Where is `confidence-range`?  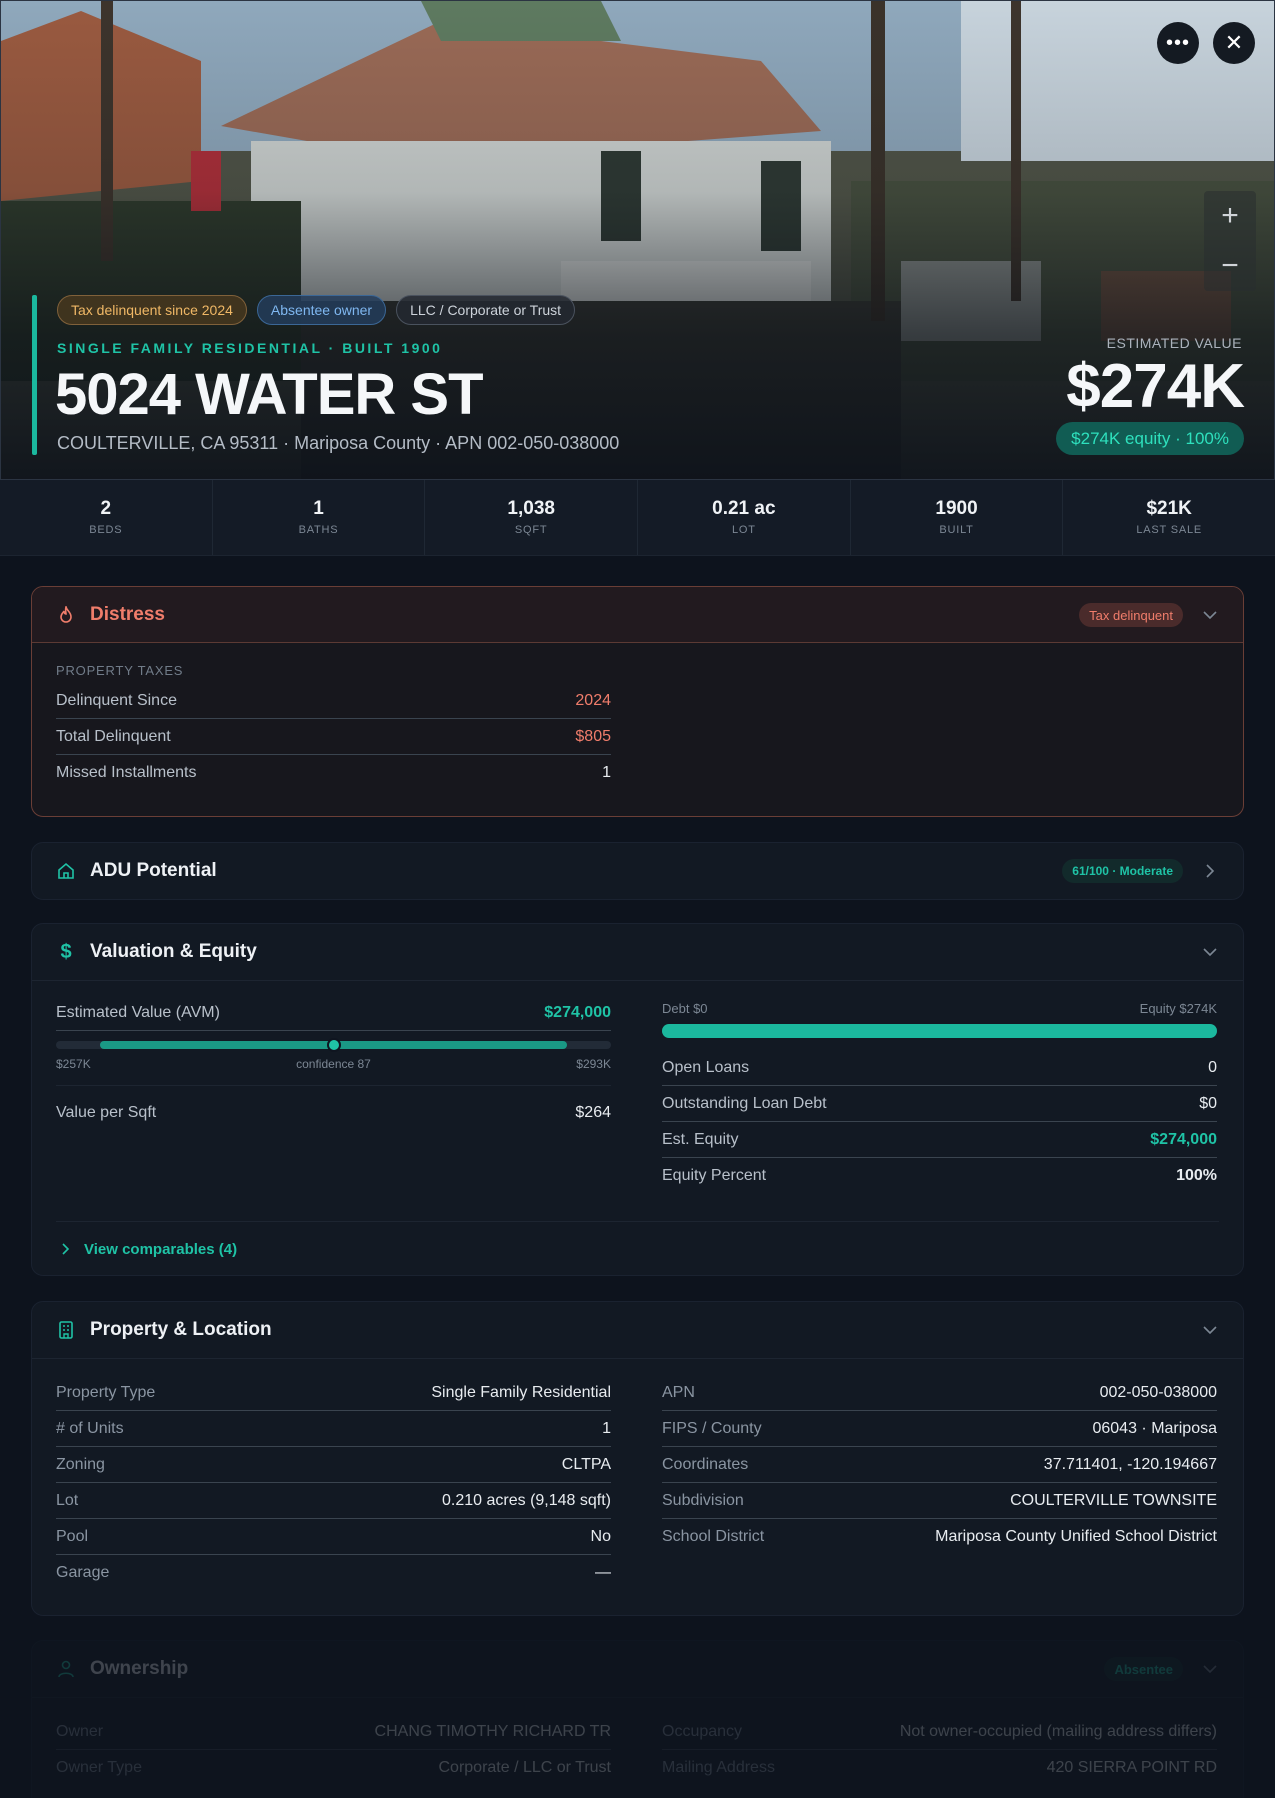 confidence-range is located at coordinates (333, 1045).